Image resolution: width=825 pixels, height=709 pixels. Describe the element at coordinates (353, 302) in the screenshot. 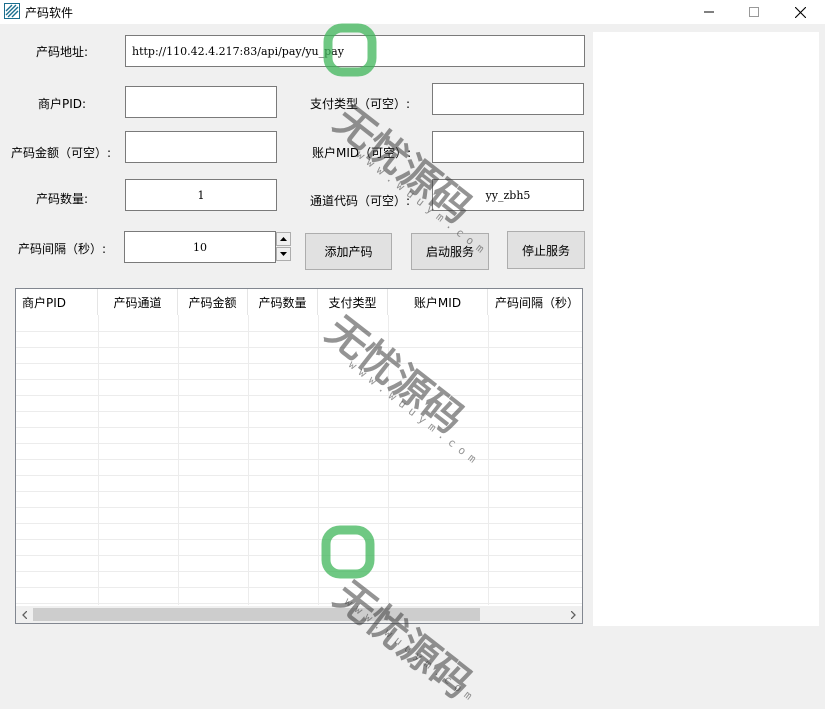

I see `column-header: 支付类型` at that location.